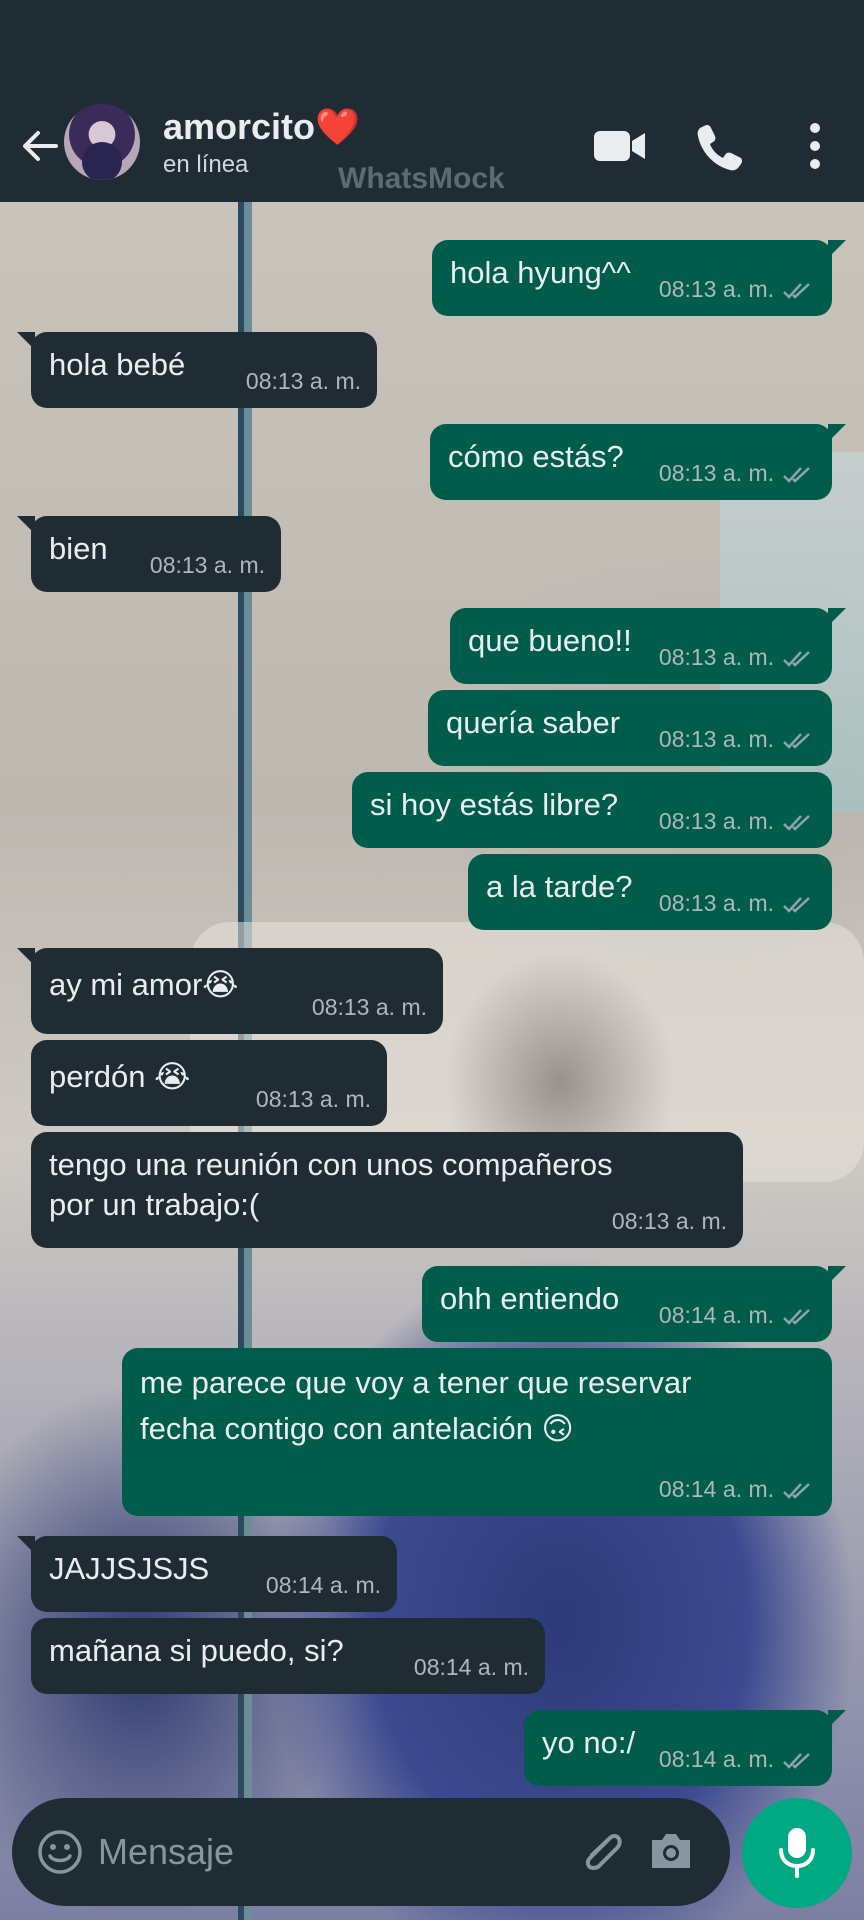  I want to click on back-arrow-icon, so click(40, 146).